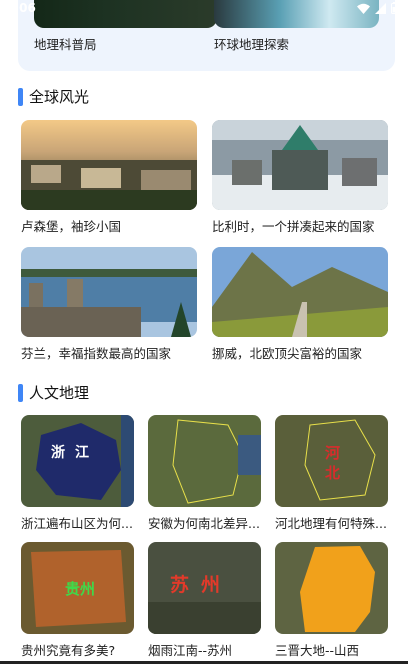  I want to click on signal-icon, so click(380, 8).